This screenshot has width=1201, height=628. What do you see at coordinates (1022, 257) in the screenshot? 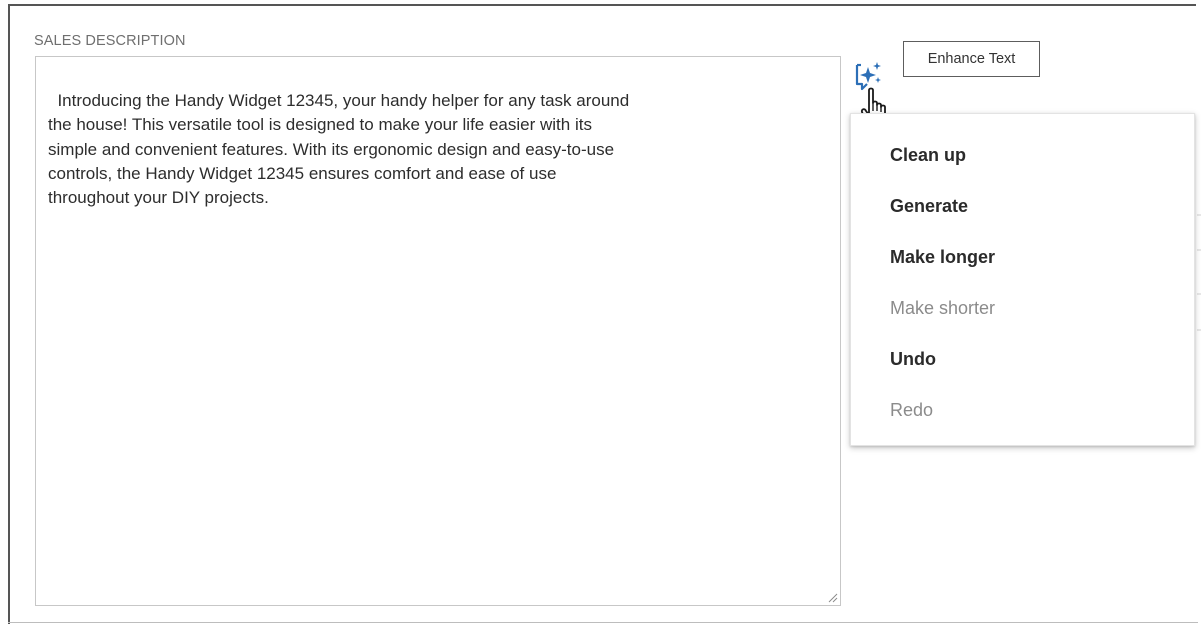
I see `menu-item-make-longer: Make longer` at bounding box center [1022, 257].